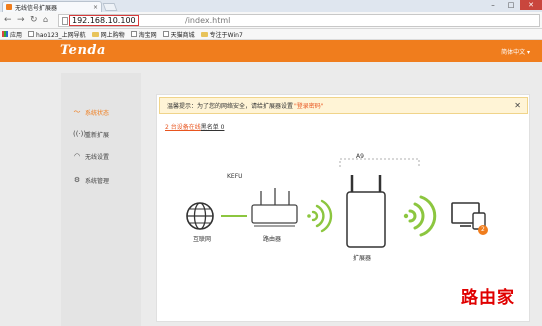 Image resolution: width=542 pixels, height=326 pixels. I want to click on bookmark-label: 专注于Win7, so click(226, 35).